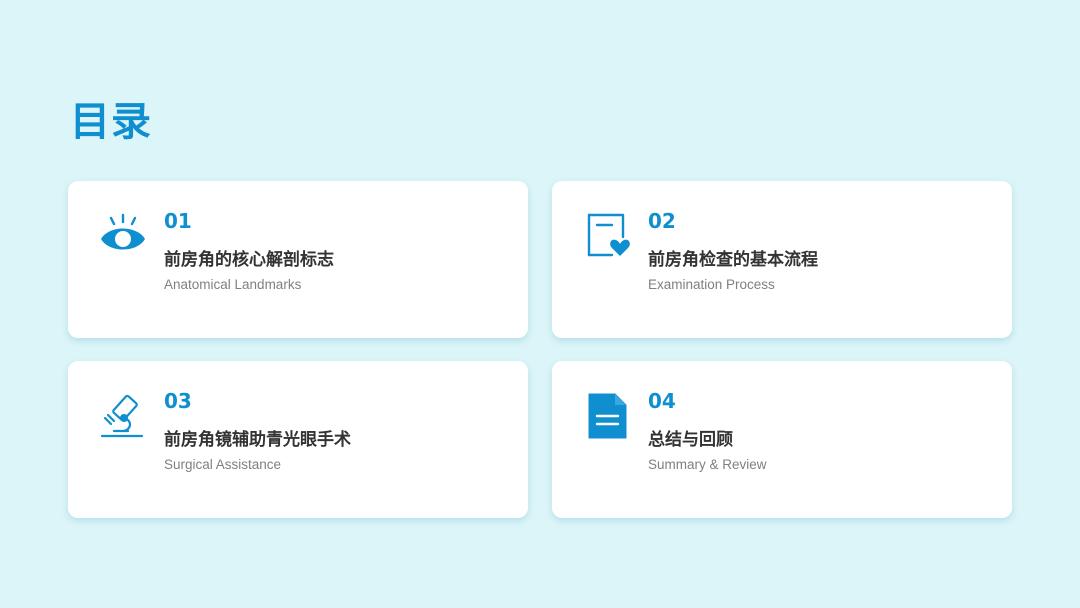  What do you see at coordinates (690, 440) in the screenshot?
I see `card-title: 总结与回顾` at bounding box center [690, 440].